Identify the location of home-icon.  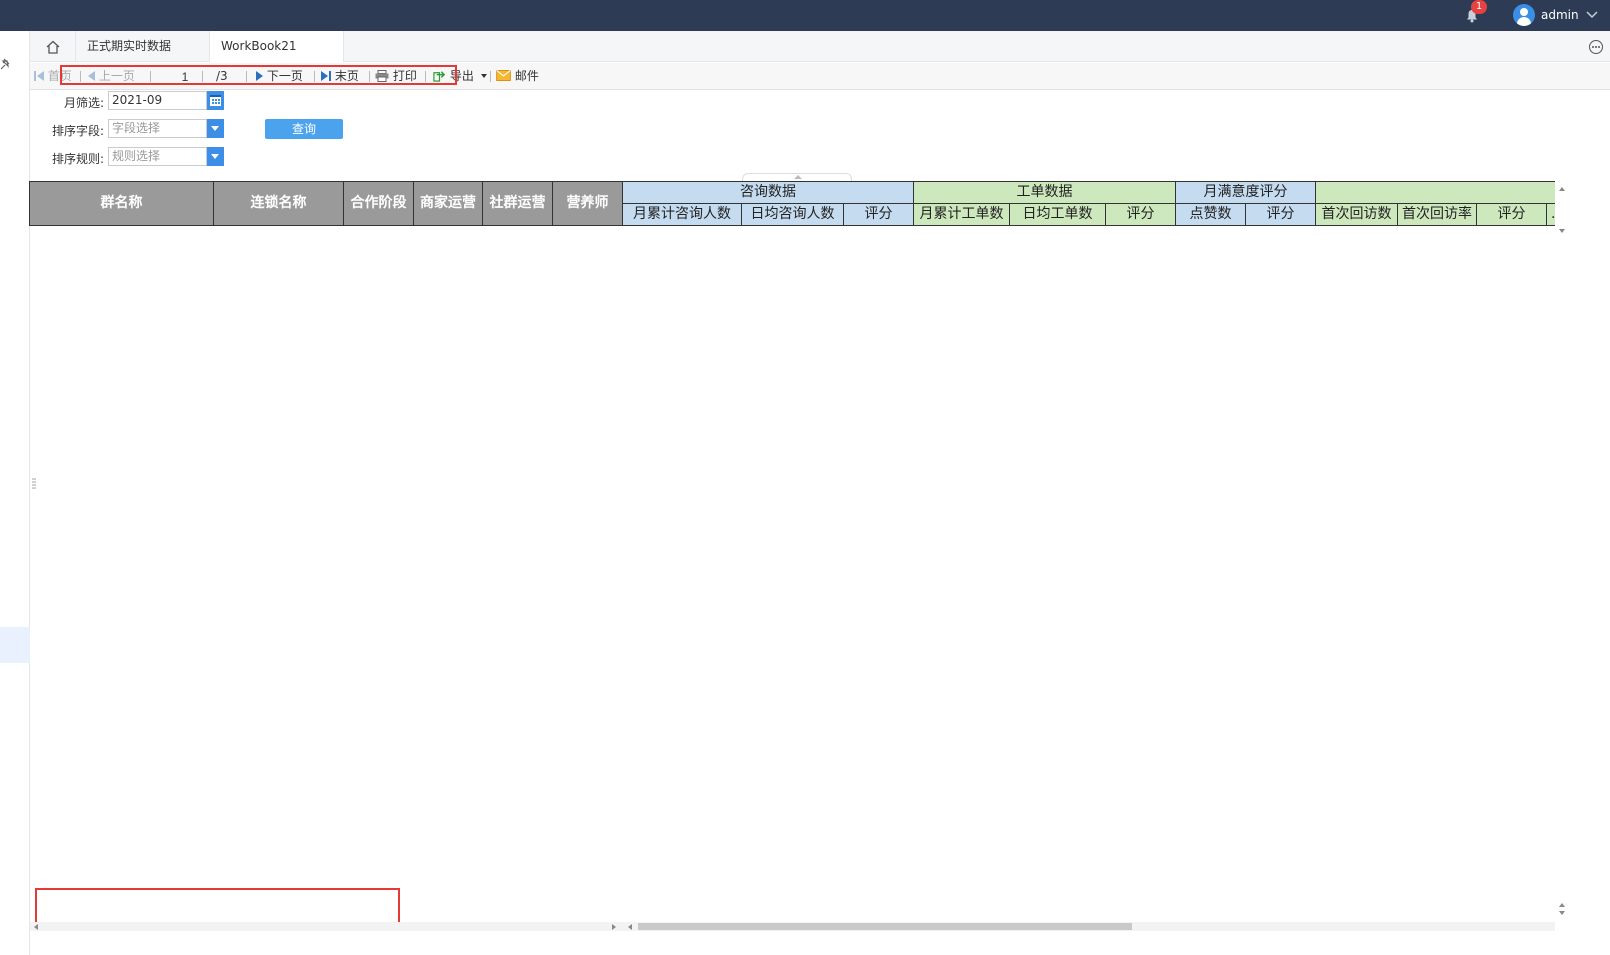
(53, 47).